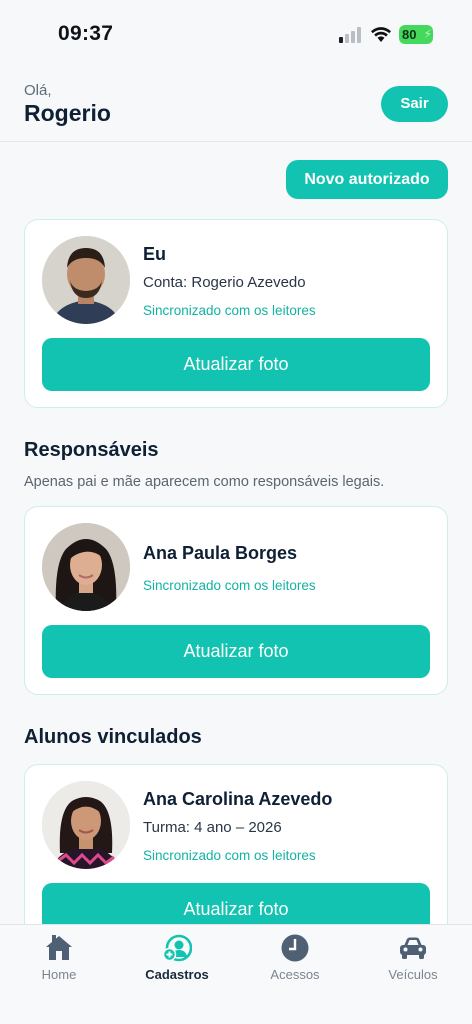 The height and width of the screenshot is (1024, 472). What do you see at coordinates (113, 737) in the screenshot?
I see `section-title-students: Alunos vinculados` at bounding box center [113, 737].